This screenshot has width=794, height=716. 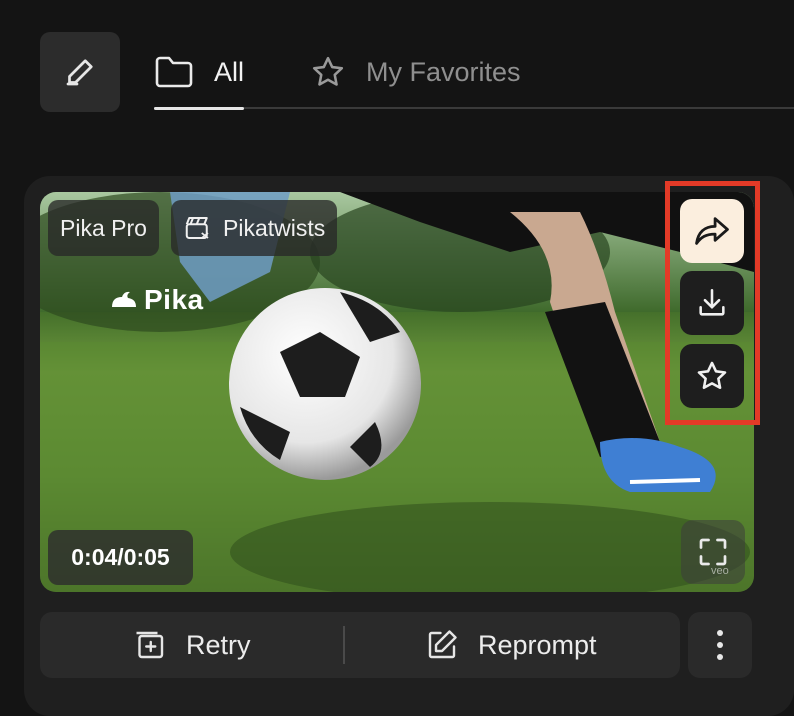 I want to click on share-button, so click(x=712, y=231).